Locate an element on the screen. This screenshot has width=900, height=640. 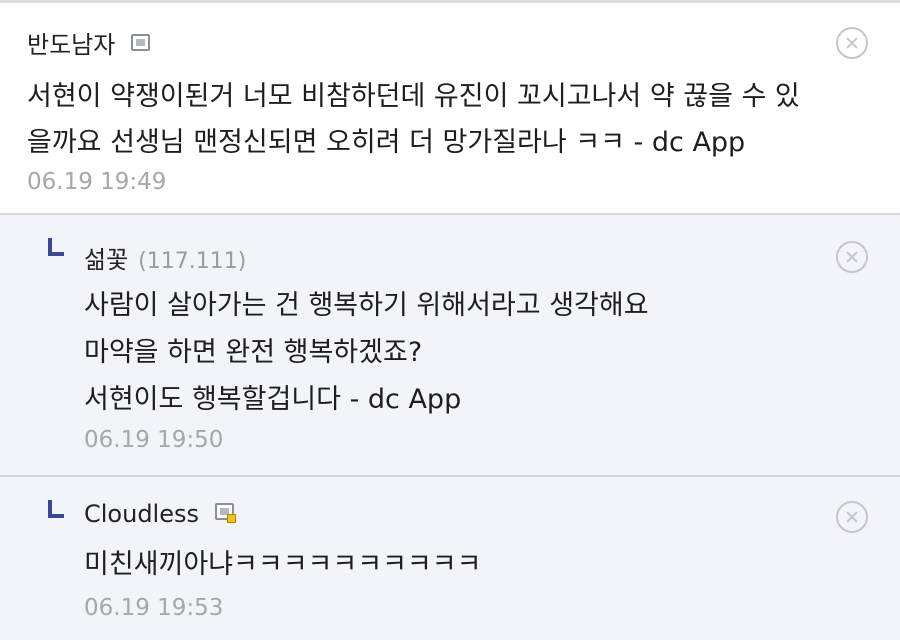
comment-author: 반도남자 is located at coordinates (88, 42).